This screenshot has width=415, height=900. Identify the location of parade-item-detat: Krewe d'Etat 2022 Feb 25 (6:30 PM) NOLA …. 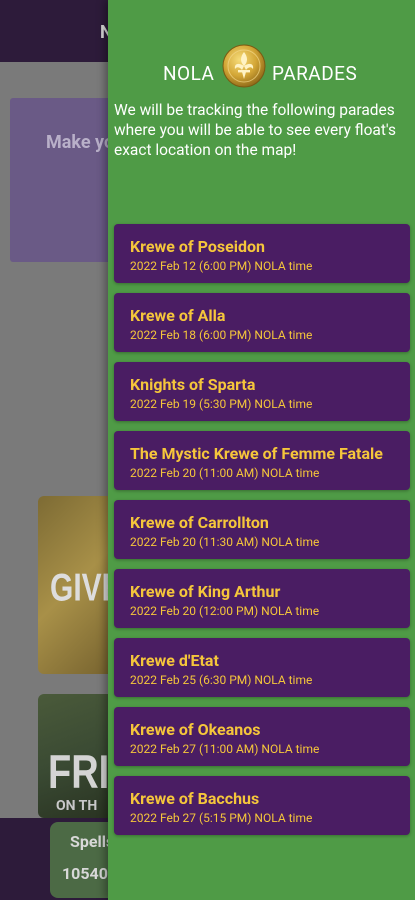
(262, 667).